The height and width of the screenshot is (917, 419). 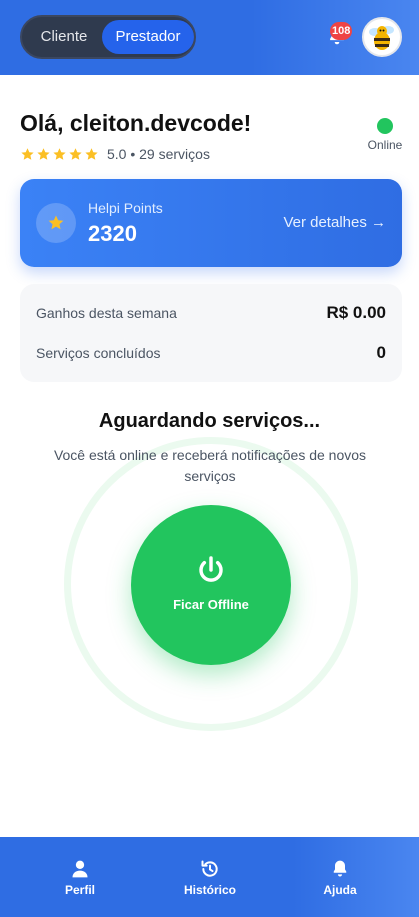 I want to click on points-value: 2320, so click(x=112, y=233).